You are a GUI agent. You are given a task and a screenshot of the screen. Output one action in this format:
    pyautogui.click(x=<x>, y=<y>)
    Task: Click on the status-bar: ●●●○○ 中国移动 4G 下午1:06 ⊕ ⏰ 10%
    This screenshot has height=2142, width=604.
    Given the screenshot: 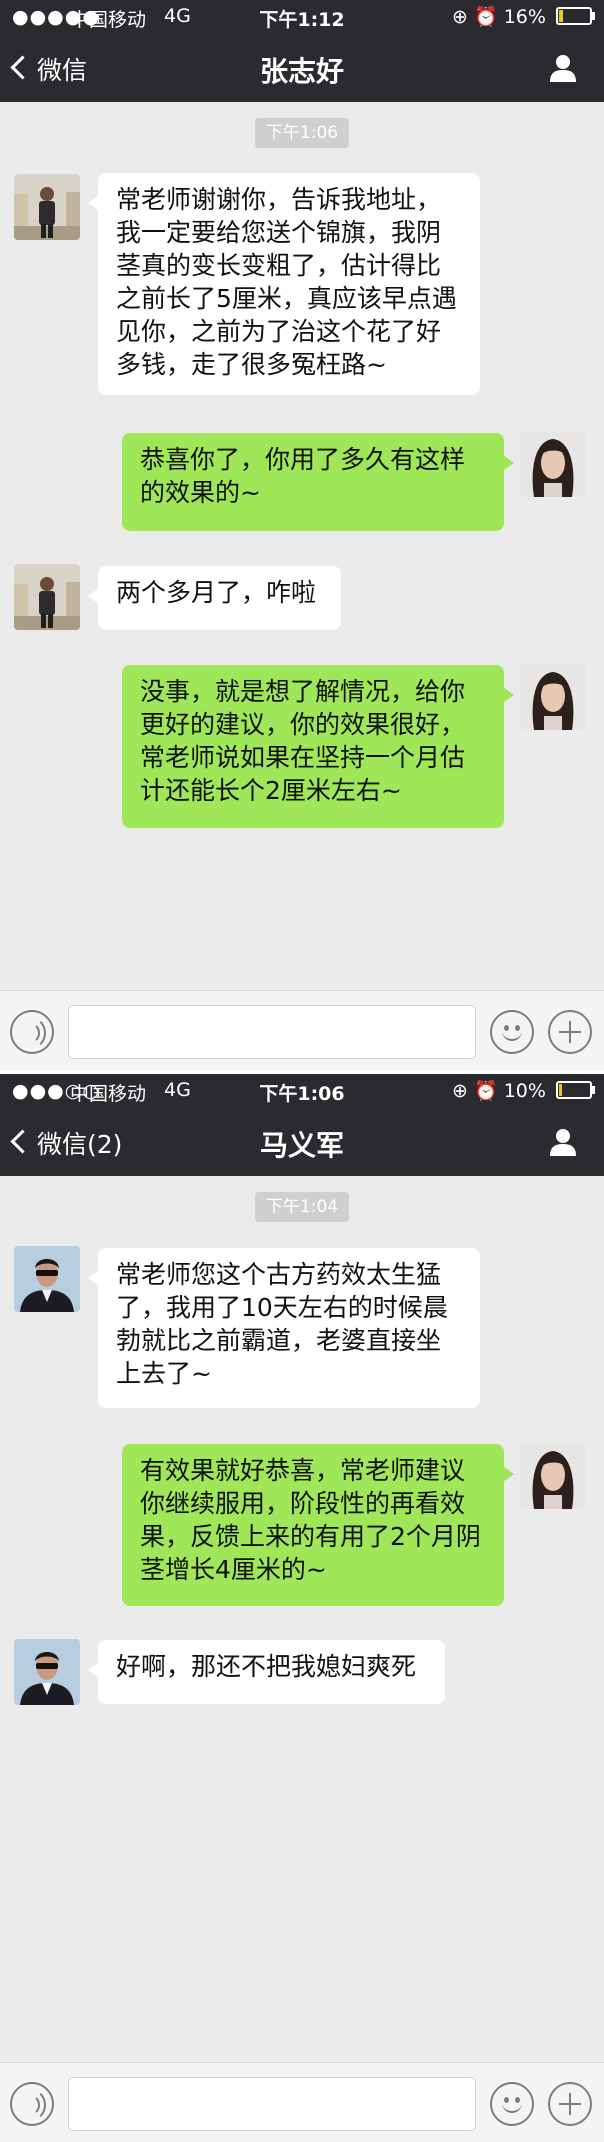 What is the action you would take?
    pyautogui.click(x=302, y=1090)
    